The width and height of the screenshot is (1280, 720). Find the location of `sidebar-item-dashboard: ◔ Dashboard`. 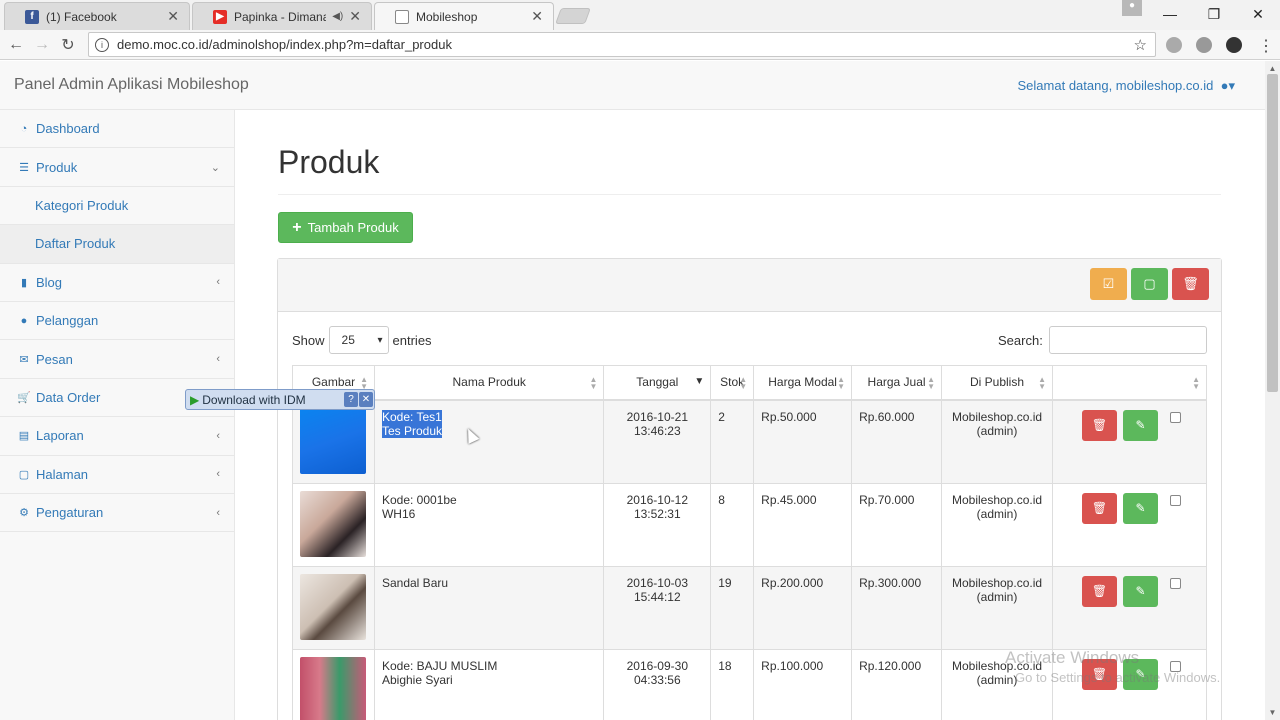

sidebar-item-dashboard: ◔ Dashboard is located at coordinates (117, 129).